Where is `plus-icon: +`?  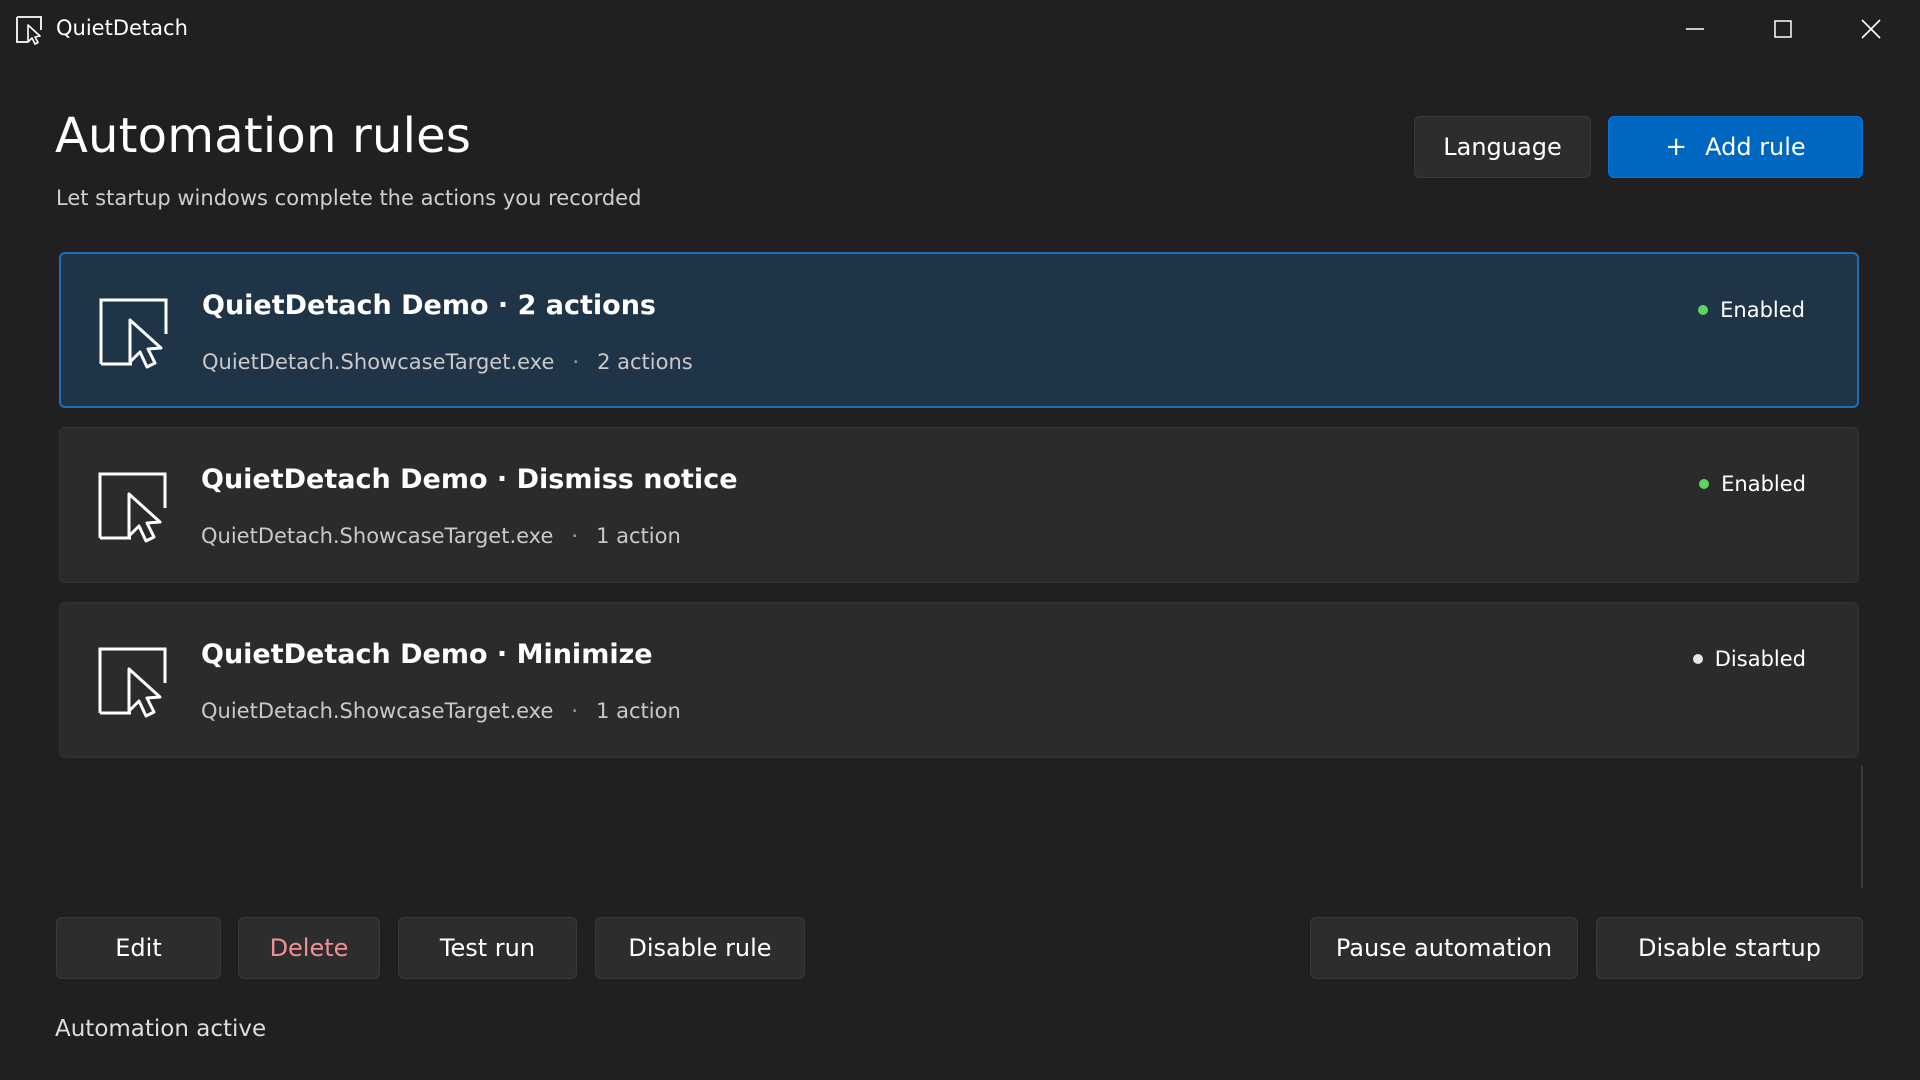
plus-icon: + is located at coordinates (1676, 147).